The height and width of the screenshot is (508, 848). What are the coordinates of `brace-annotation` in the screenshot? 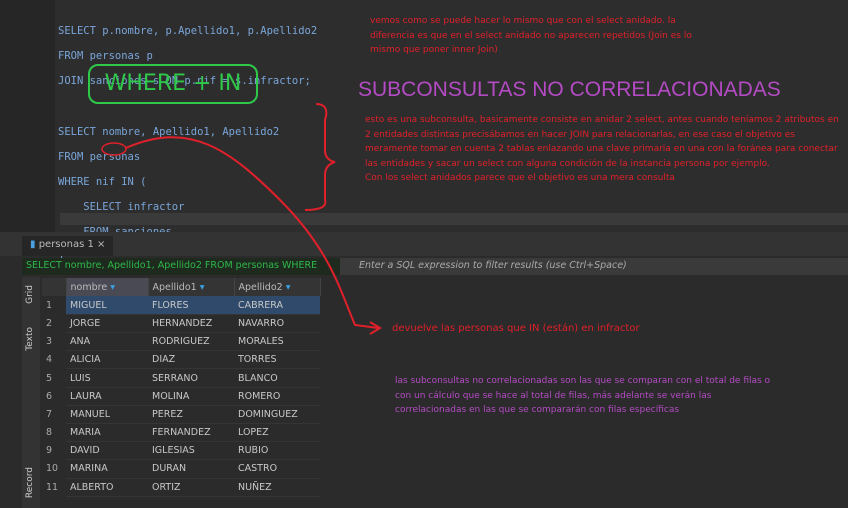 It's located at (320, 157).